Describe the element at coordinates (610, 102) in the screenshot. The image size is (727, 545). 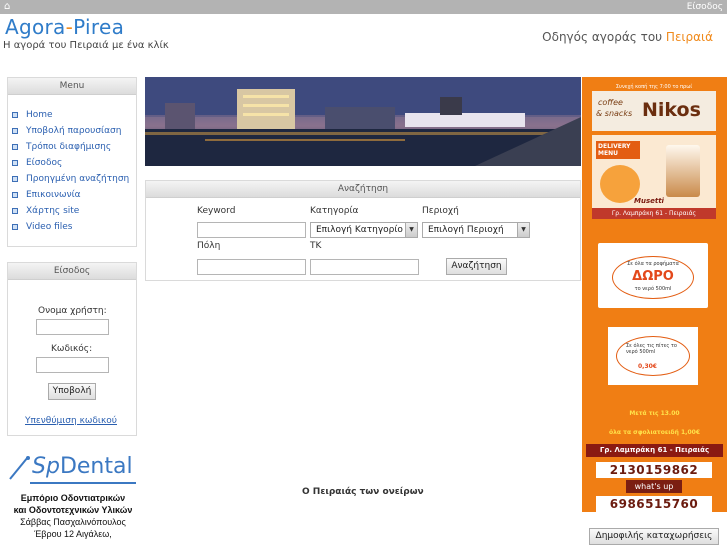
I see `ad-brand-coffee: coffee` at that location.